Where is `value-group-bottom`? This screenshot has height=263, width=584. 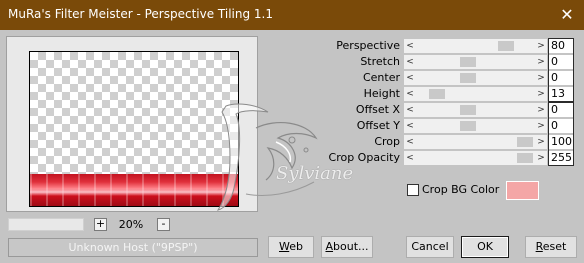 value-group-bottom is located at coordinates (561, 134).